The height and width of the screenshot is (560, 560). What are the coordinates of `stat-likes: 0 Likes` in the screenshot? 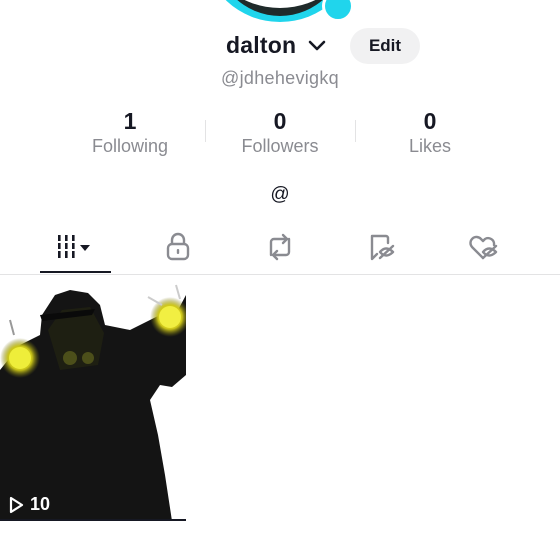 It's located at (430, 132).